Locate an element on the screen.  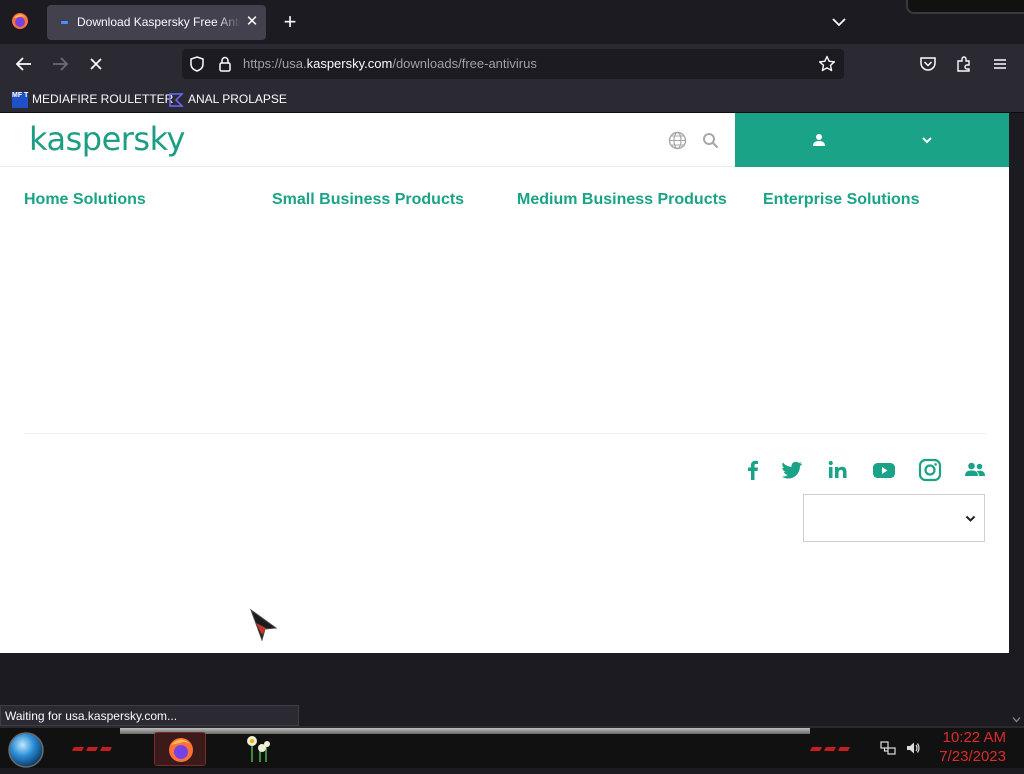
firefox-taskbar-button is located at coordinates (180, 749).